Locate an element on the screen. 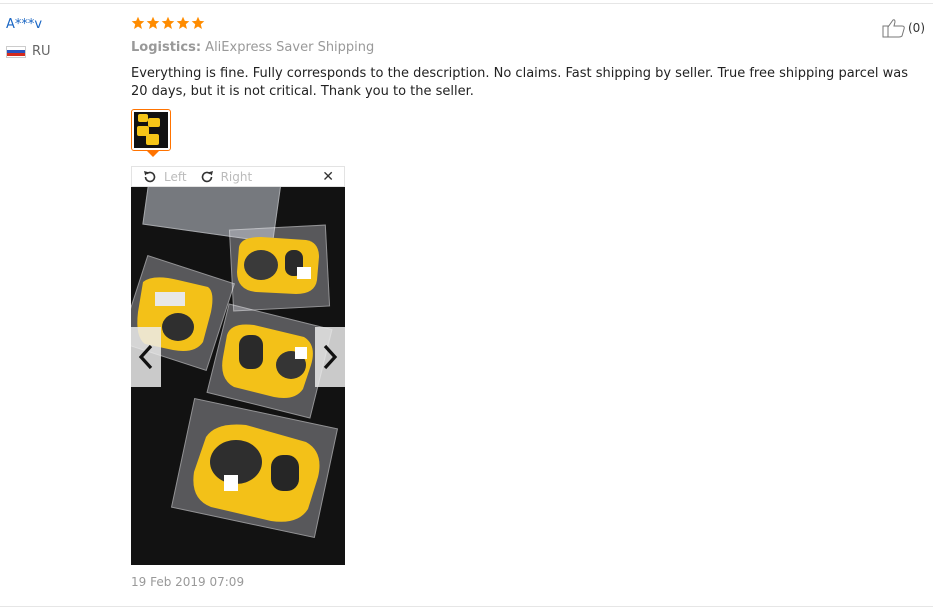  rotate-left-label: Left is located at coordinates (175, 176).